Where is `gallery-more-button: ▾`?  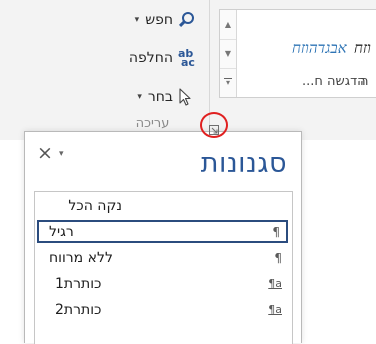
gallery-more-button: ▾ is located at coordinates (228, 82).